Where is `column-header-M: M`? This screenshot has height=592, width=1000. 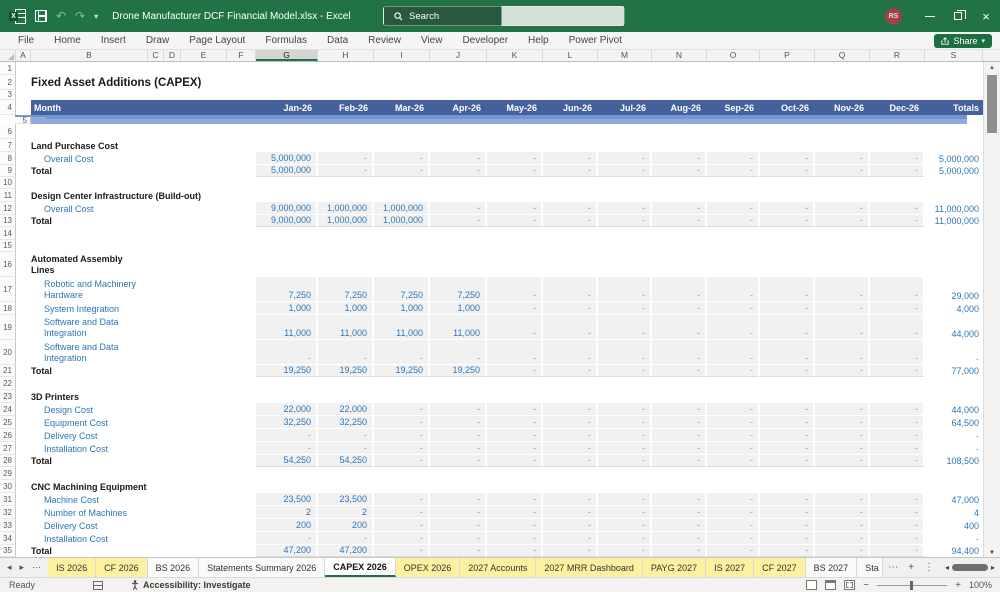 column-header-M: M is located at coordinates (625, 55).